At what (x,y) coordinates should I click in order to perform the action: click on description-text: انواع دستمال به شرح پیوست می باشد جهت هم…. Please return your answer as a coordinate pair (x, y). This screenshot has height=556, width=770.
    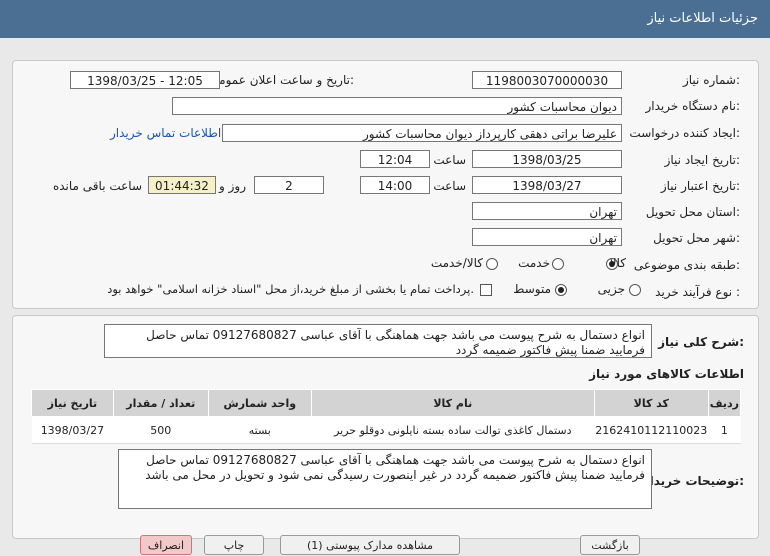
    Looking at the image, I should click on (378, 341).